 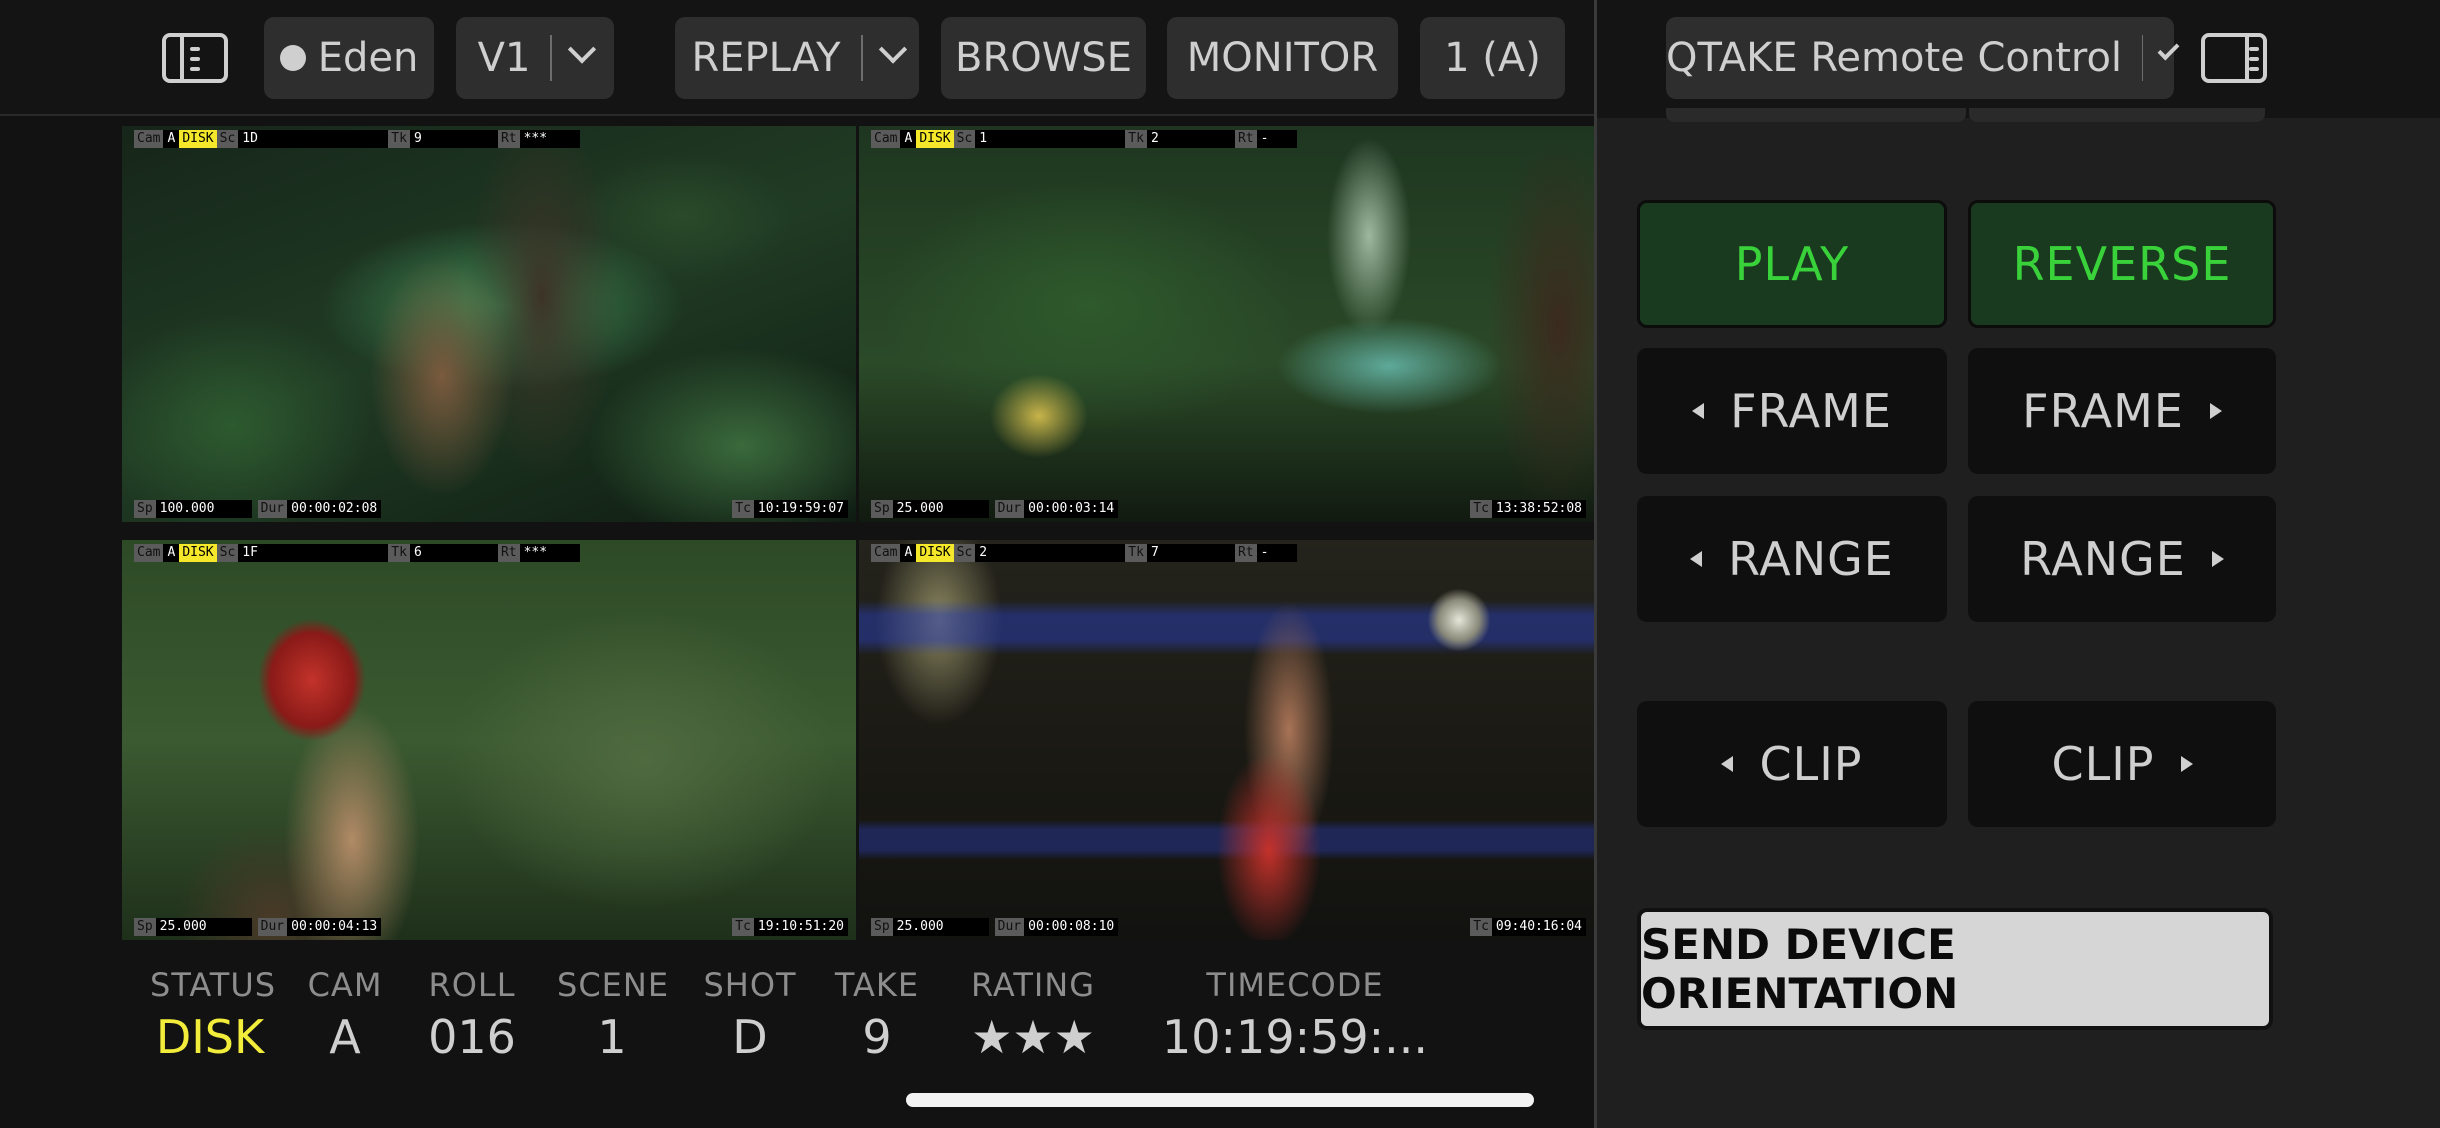 I want to click on replay-button: REPLAY, so click(x=797, y=58).